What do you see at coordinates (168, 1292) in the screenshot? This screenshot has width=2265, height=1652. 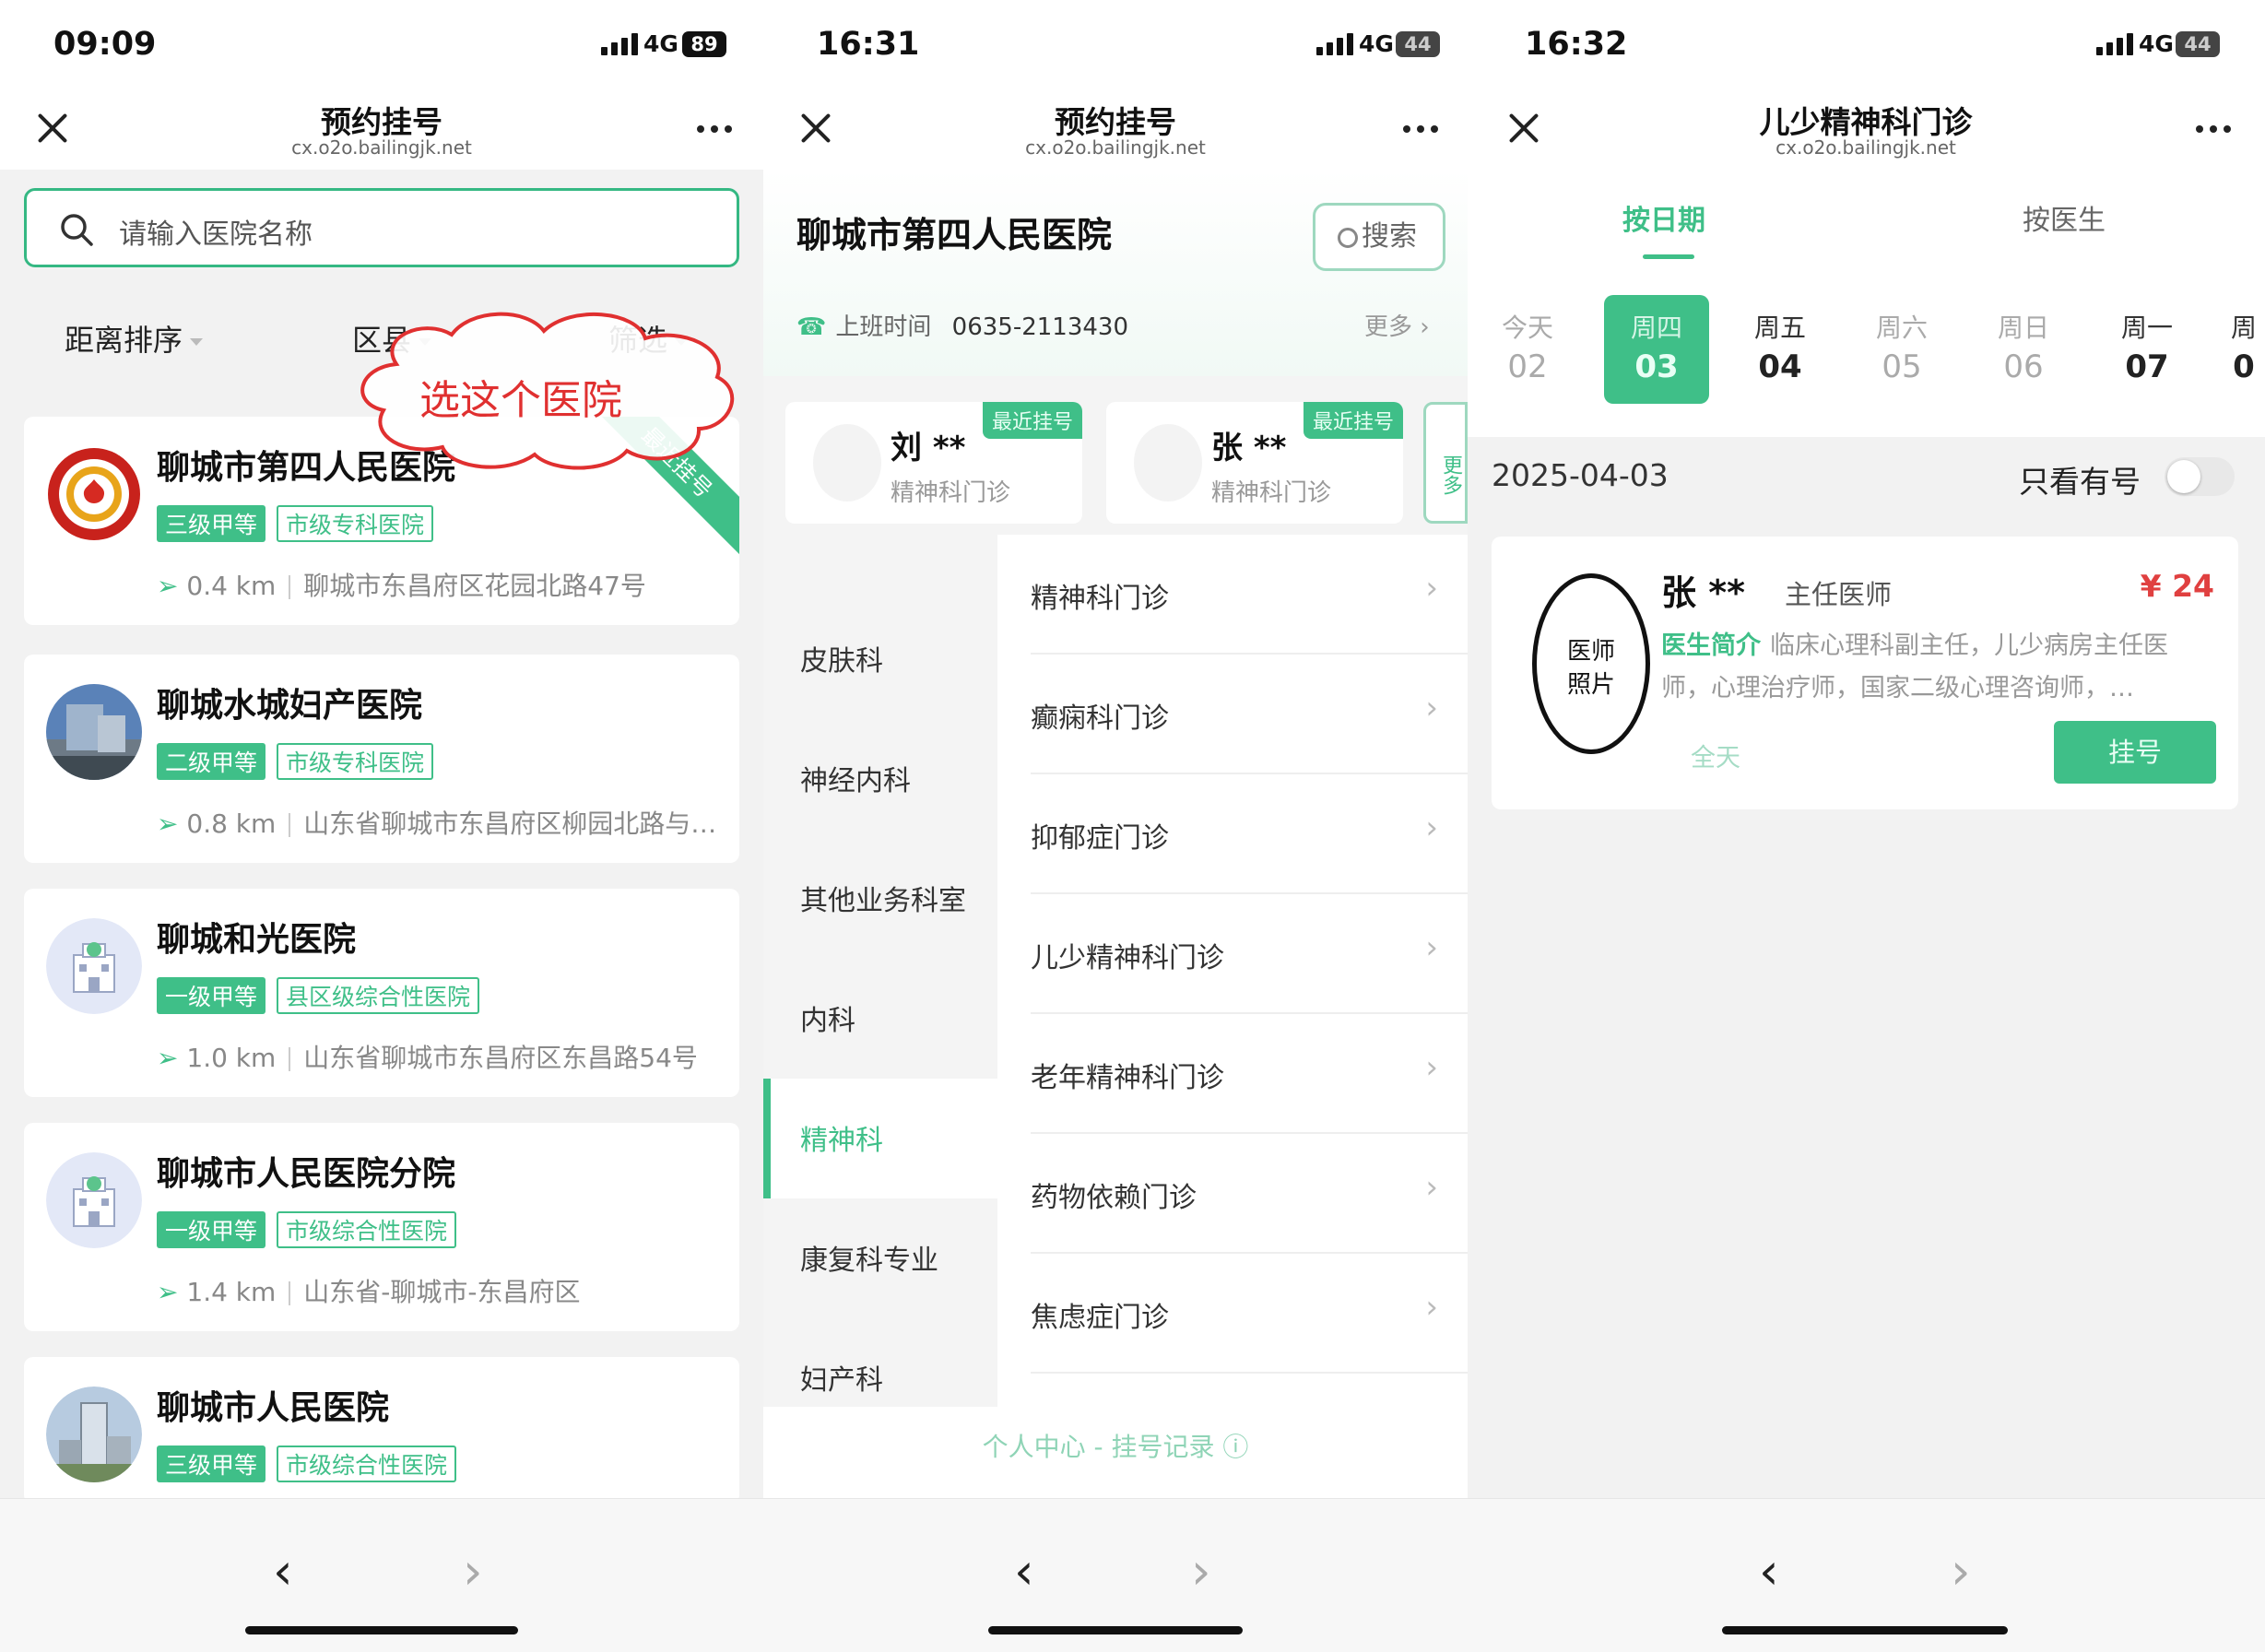 I see `location-arrow-icon: ➢` at bounding box center [168, 1292].